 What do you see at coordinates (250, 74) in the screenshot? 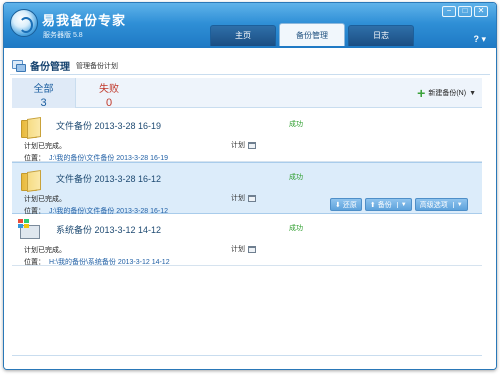
I see `header-divider` at bounding box center [250, 74].